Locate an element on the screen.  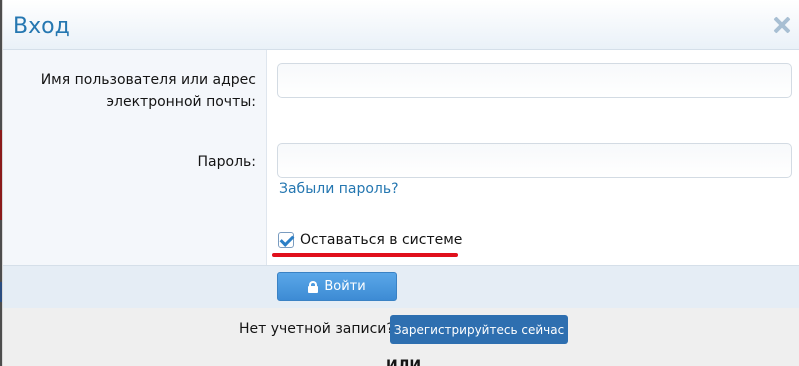
username-label-line: электронной почты: is located at coordinates (181, 102).